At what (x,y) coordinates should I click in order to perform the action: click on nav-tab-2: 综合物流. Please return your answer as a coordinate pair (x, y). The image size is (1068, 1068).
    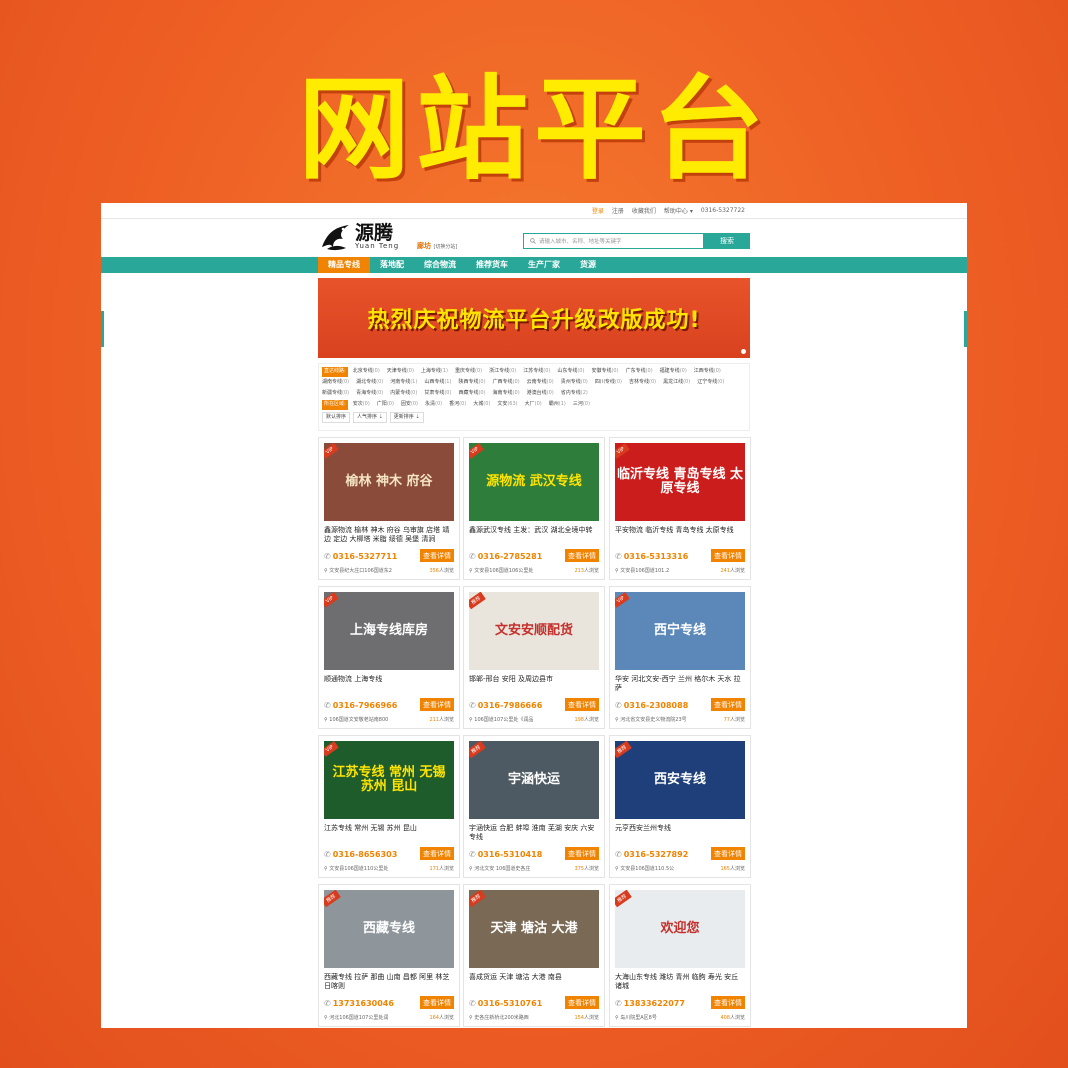
    Looking at the image, I should click on (440, 265).